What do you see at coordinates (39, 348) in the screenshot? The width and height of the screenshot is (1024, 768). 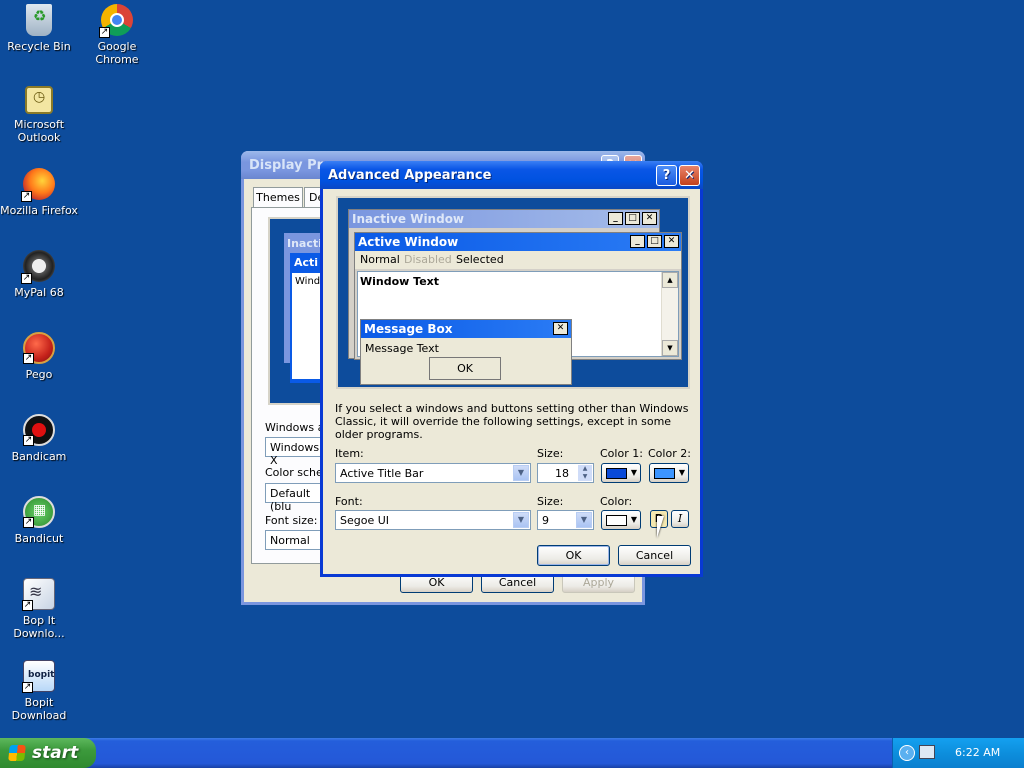 I see `pego-icon: ↗` at bounding box center [39, 348].